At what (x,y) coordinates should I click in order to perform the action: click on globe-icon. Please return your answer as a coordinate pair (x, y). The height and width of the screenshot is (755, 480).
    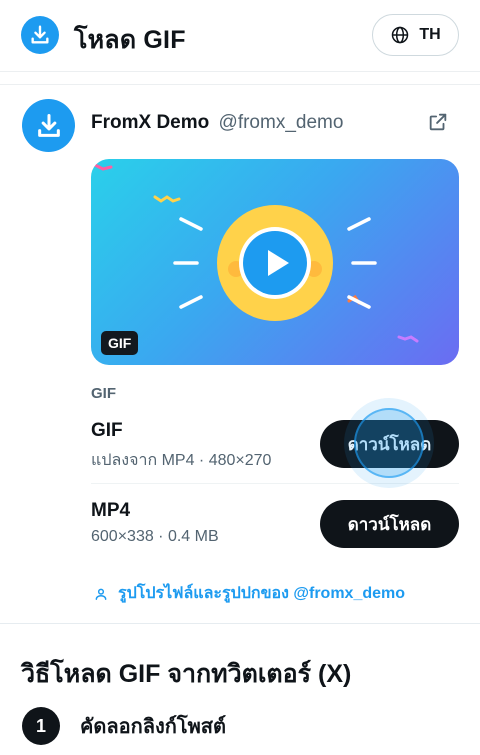
    Looking at the image, I should click on (400, 35).